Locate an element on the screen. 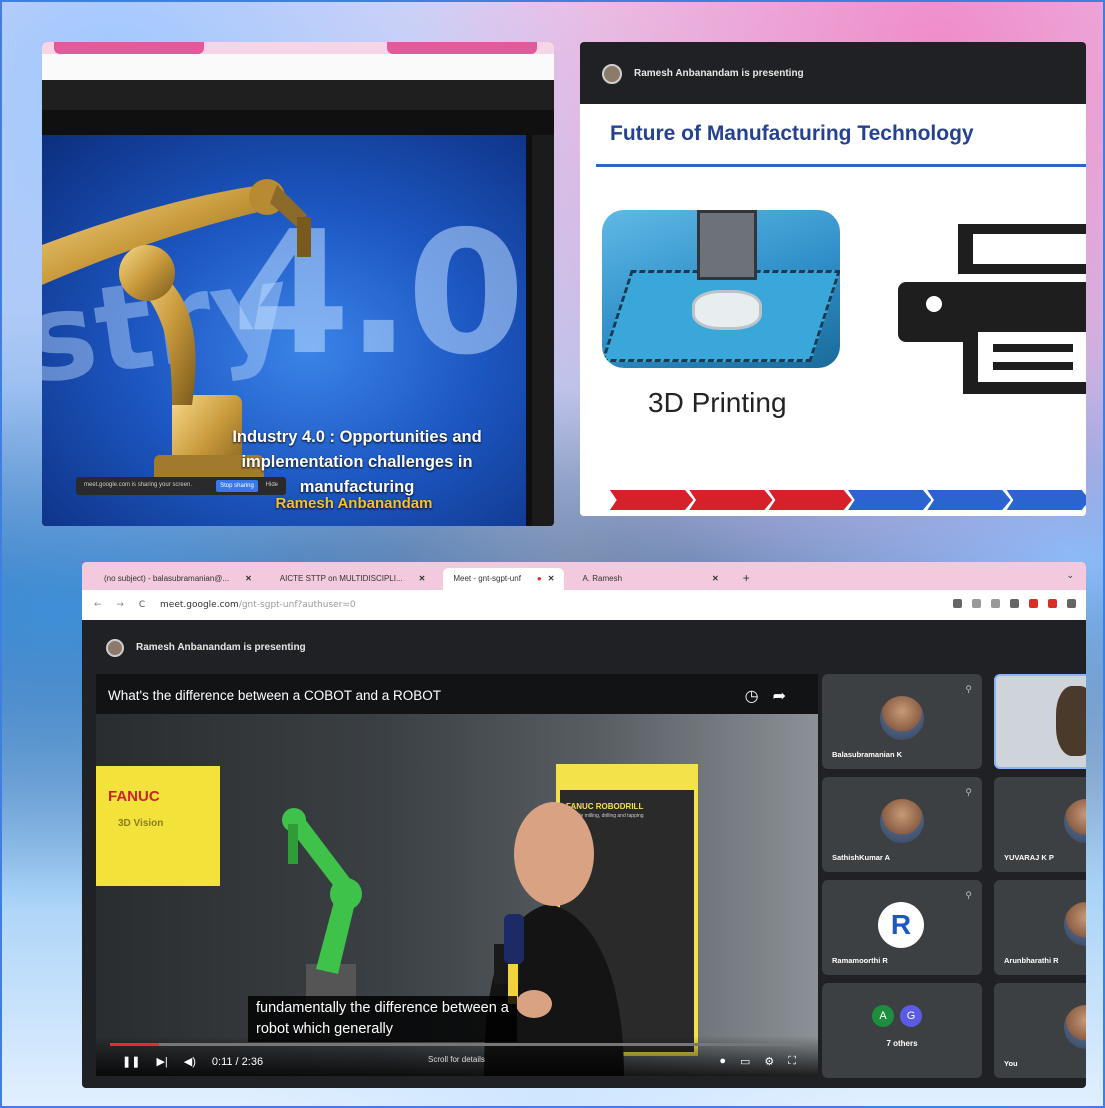  participant-name: Balasubramanian K is located at coordinates (867, 754).